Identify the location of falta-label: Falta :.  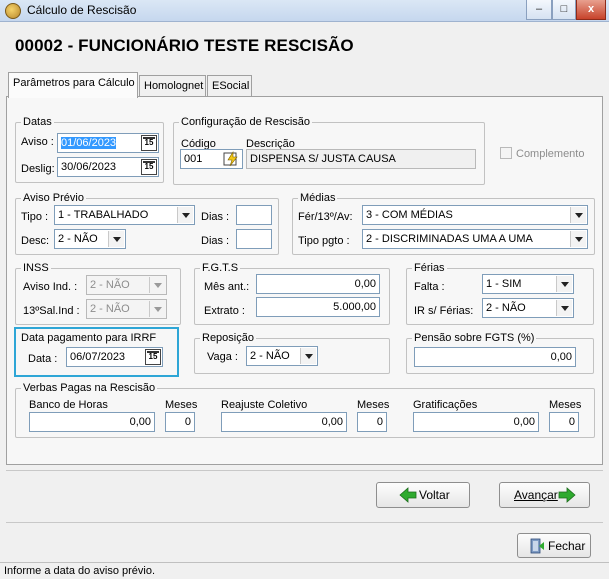
(429, 287).